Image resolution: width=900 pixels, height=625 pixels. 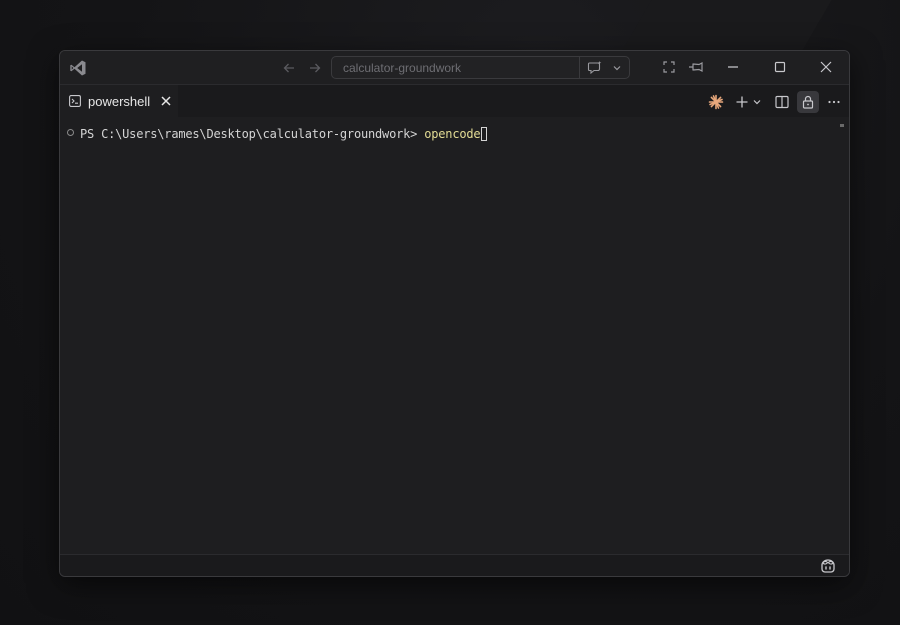 I want to click on tab-label: powershell, so click(x=119, y=101).